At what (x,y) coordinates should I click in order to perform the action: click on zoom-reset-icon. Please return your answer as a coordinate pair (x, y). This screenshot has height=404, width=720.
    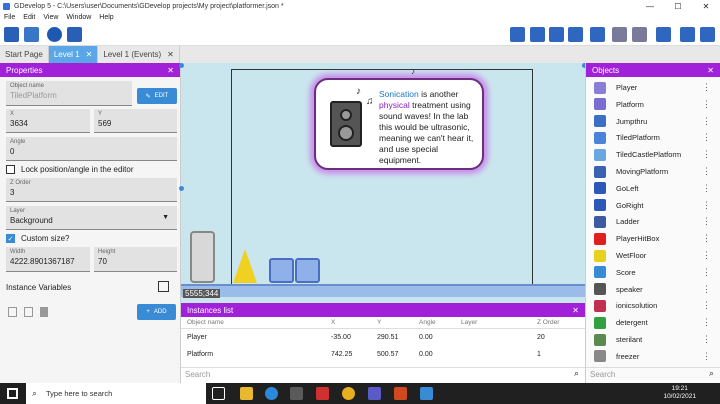
    Looking at the image, I should click on (707, 34).